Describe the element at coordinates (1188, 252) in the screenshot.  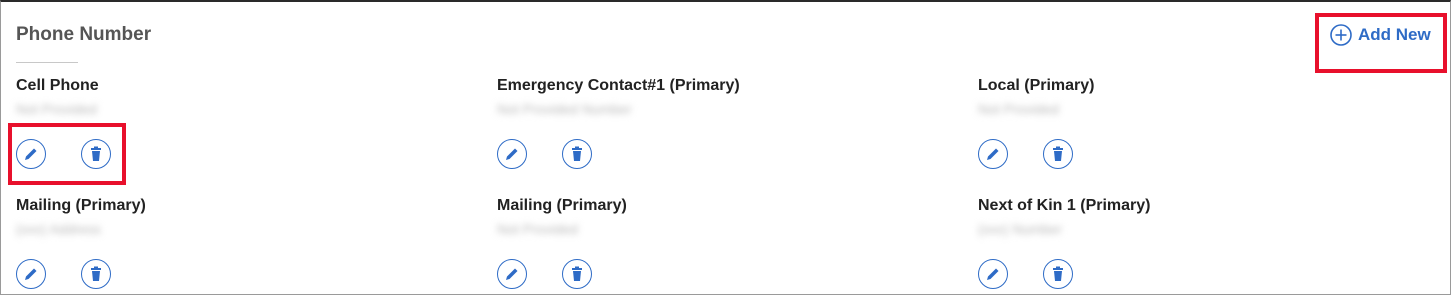
I see `phone-card: Next of Kin 1 (Primary) (xxx) Number` at that location.